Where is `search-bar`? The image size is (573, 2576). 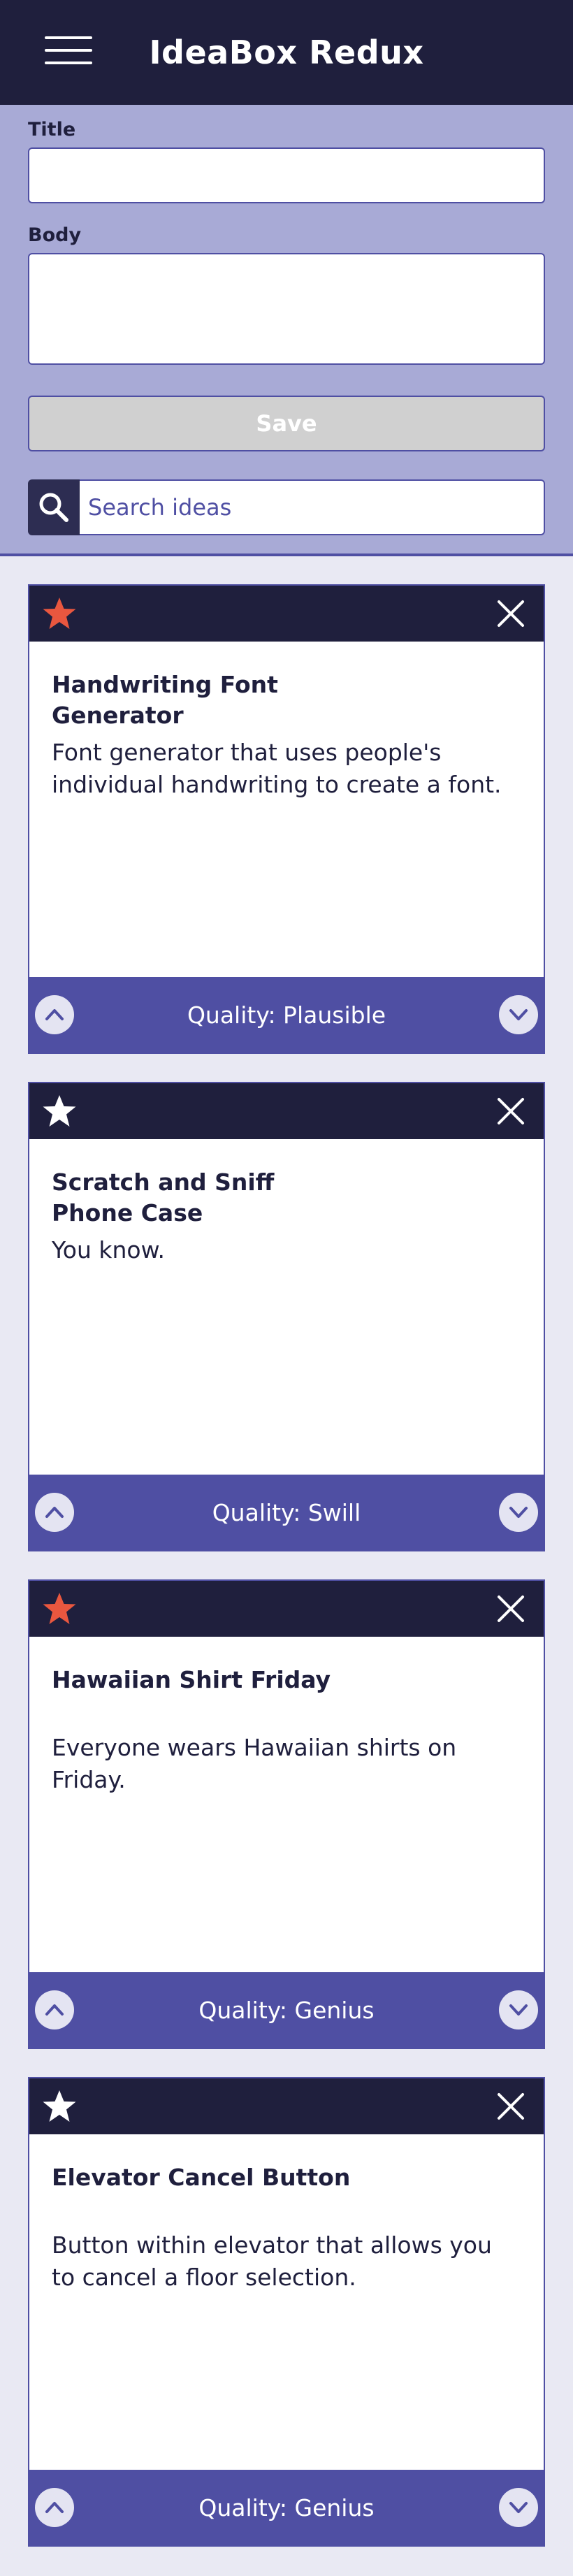
search-bar is located at coordinates (286, 507).